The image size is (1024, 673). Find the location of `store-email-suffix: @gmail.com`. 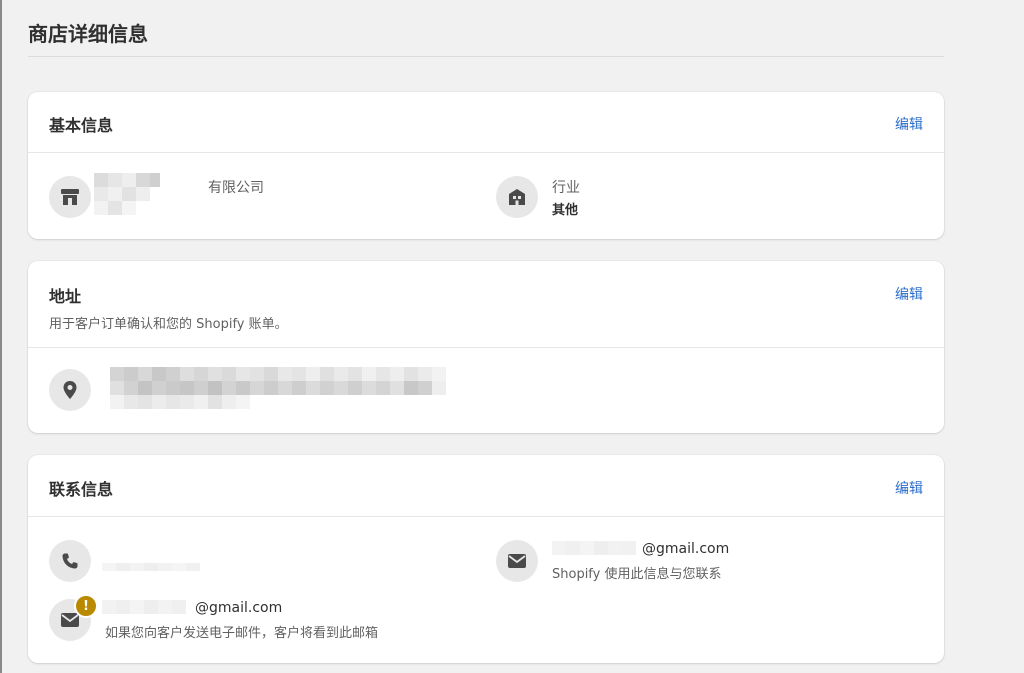

store-email-suffix: @gmail.com is located at coordinates (686, 549).